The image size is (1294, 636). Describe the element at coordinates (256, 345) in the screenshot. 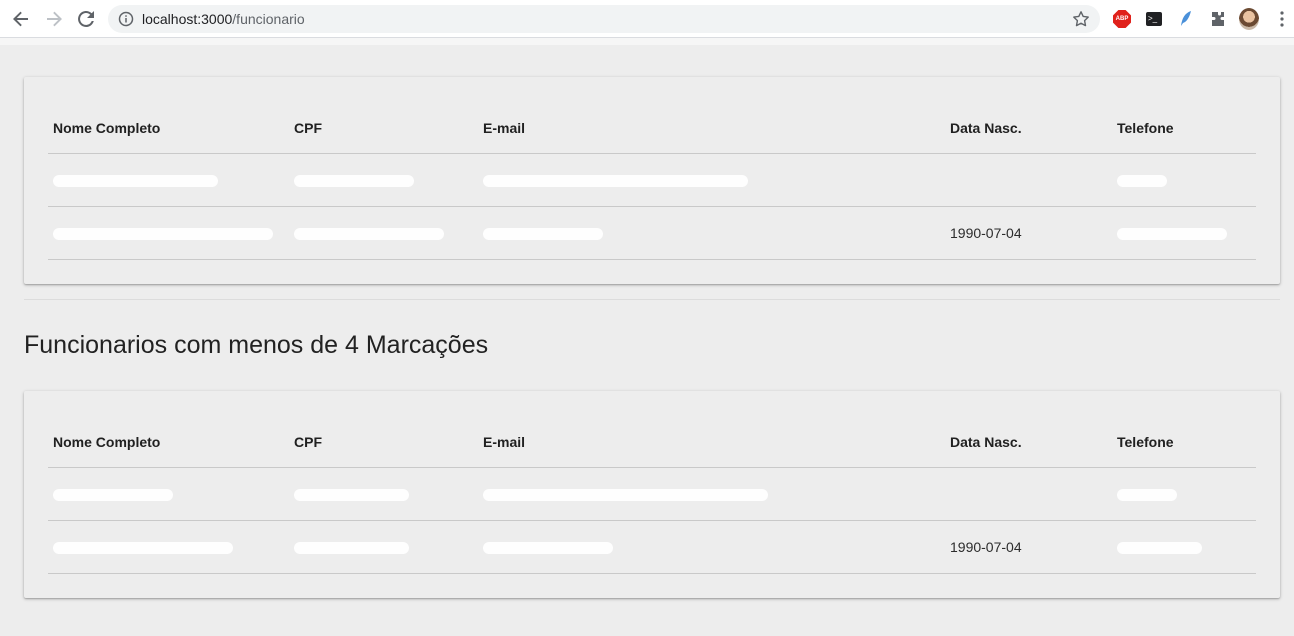

I see `section-title: Funcionarios com menos de 4 Marcações` at that location.